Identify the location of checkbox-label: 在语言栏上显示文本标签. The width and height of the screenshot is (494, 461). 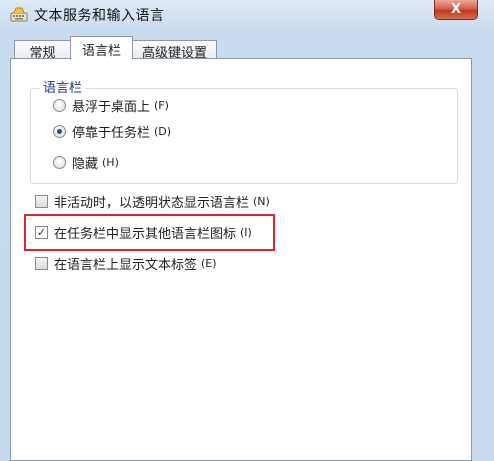
(126, 265).